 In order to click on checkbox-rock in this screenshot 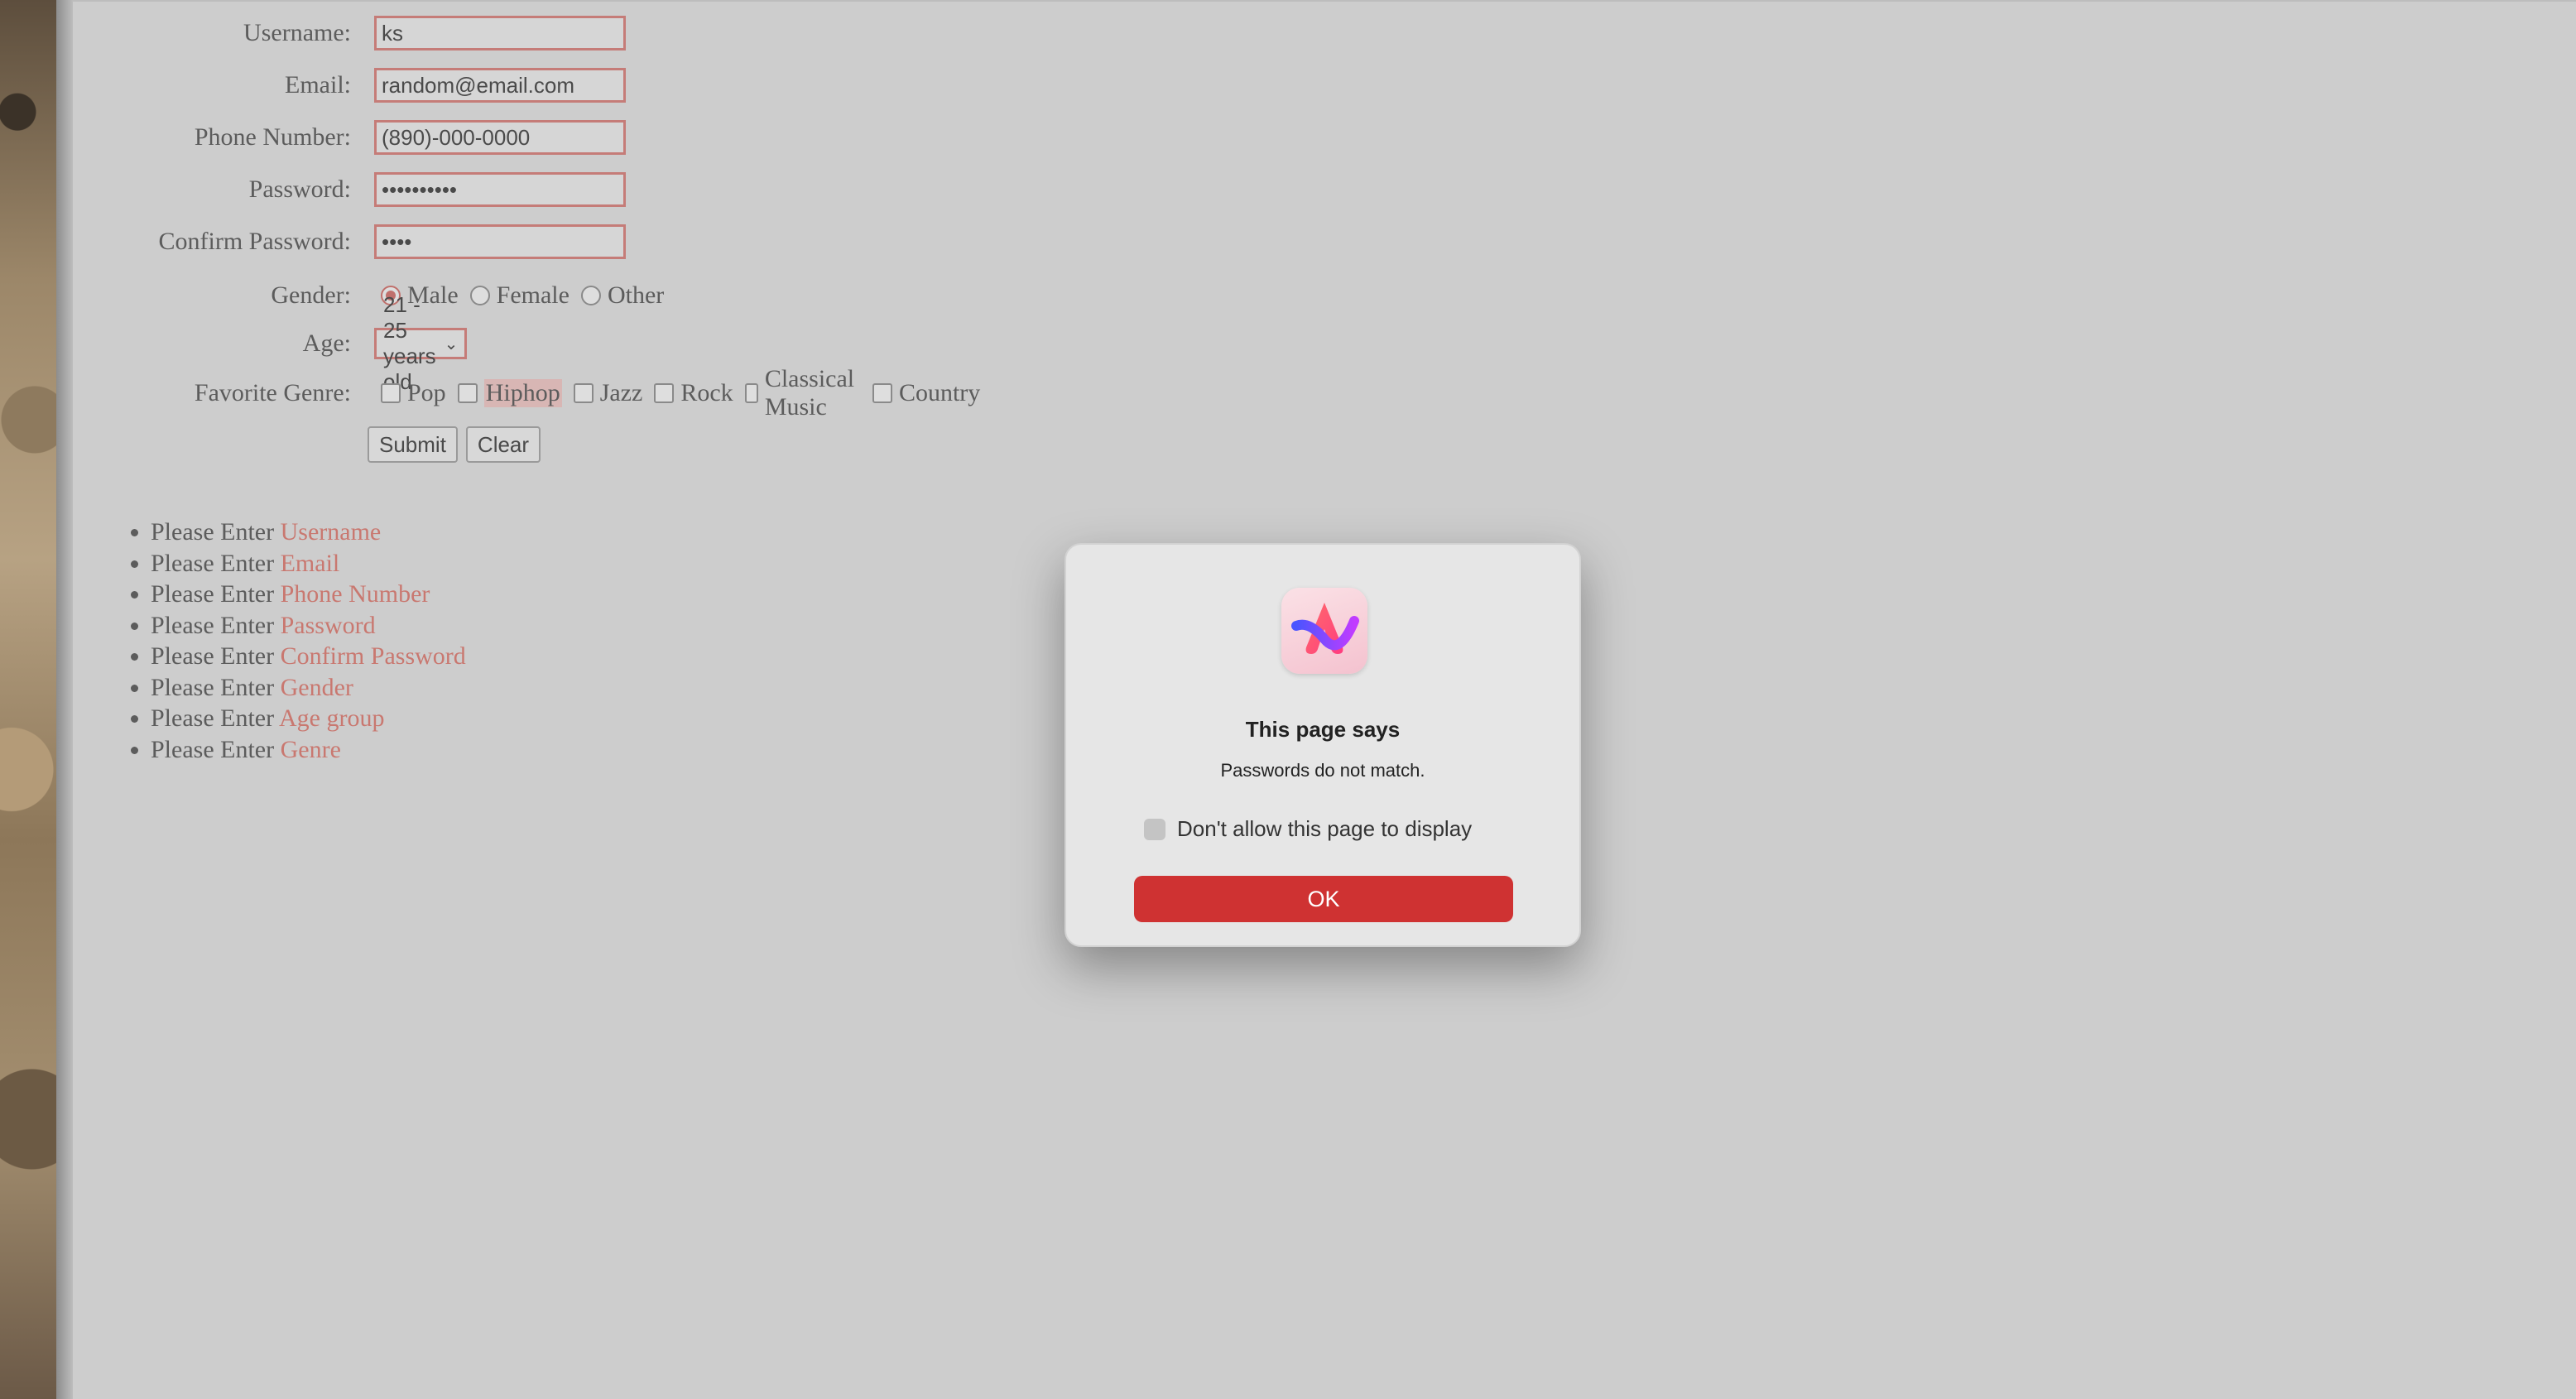, I will do `click(664, 393)`.